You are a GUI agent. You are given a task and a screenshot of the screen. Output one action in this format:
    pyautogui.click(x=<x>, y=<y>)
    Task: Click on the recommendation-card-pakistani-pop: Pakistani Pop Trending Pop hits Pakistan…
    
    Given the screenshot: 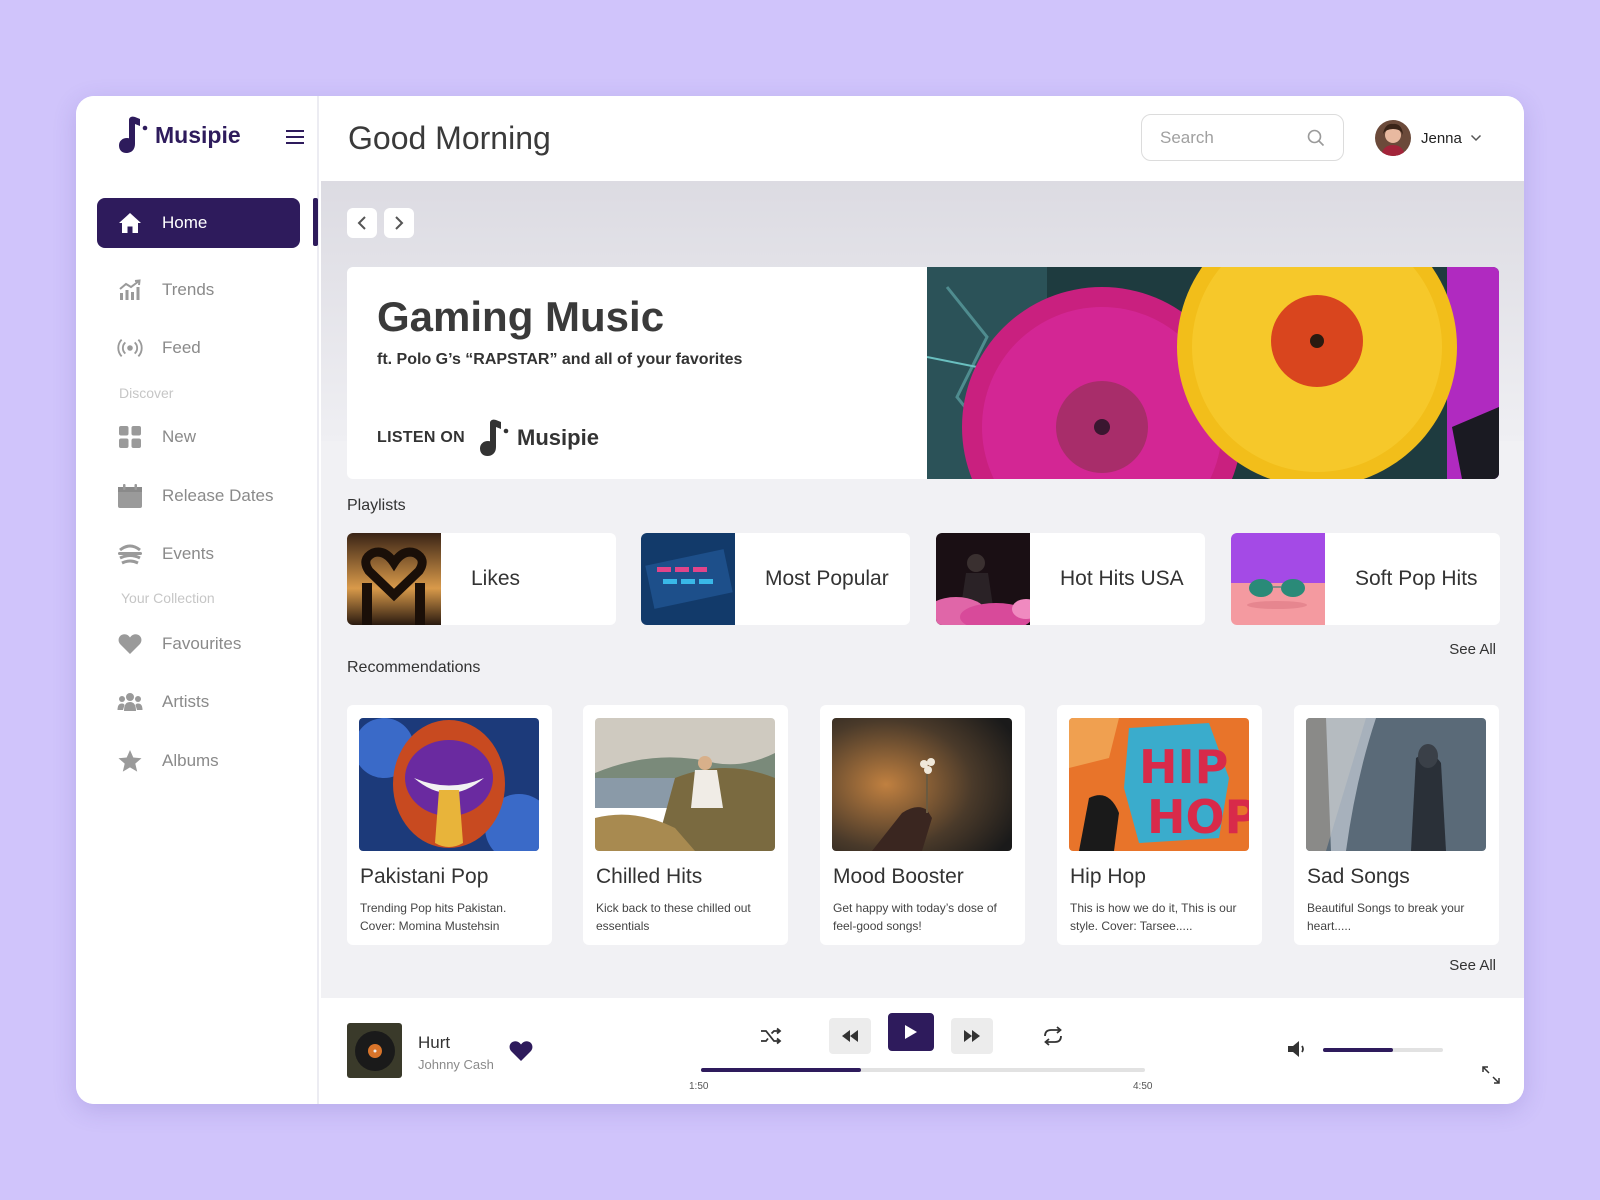 What is the action you would take?
    pyautogui.click(x=449, y=825)
    